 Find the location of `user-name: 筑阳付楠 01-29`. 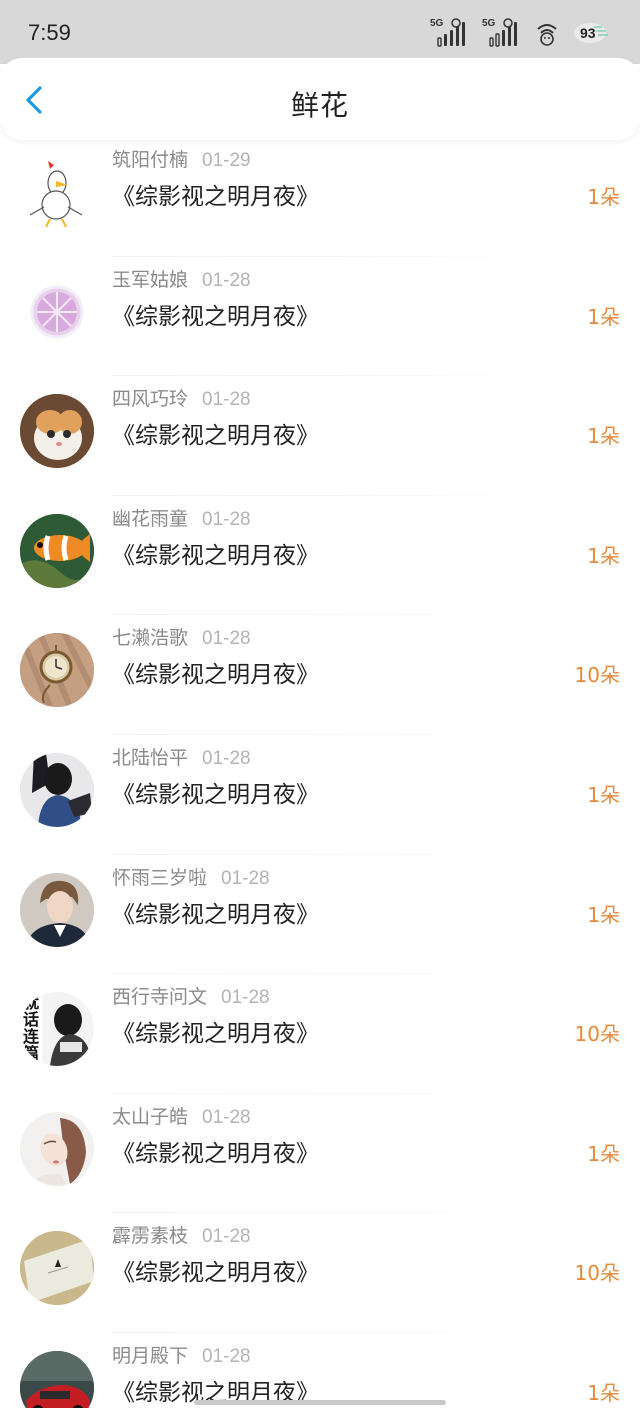

user-name: 筑阳付楠 01-29 is located at coordinates (181, 160).